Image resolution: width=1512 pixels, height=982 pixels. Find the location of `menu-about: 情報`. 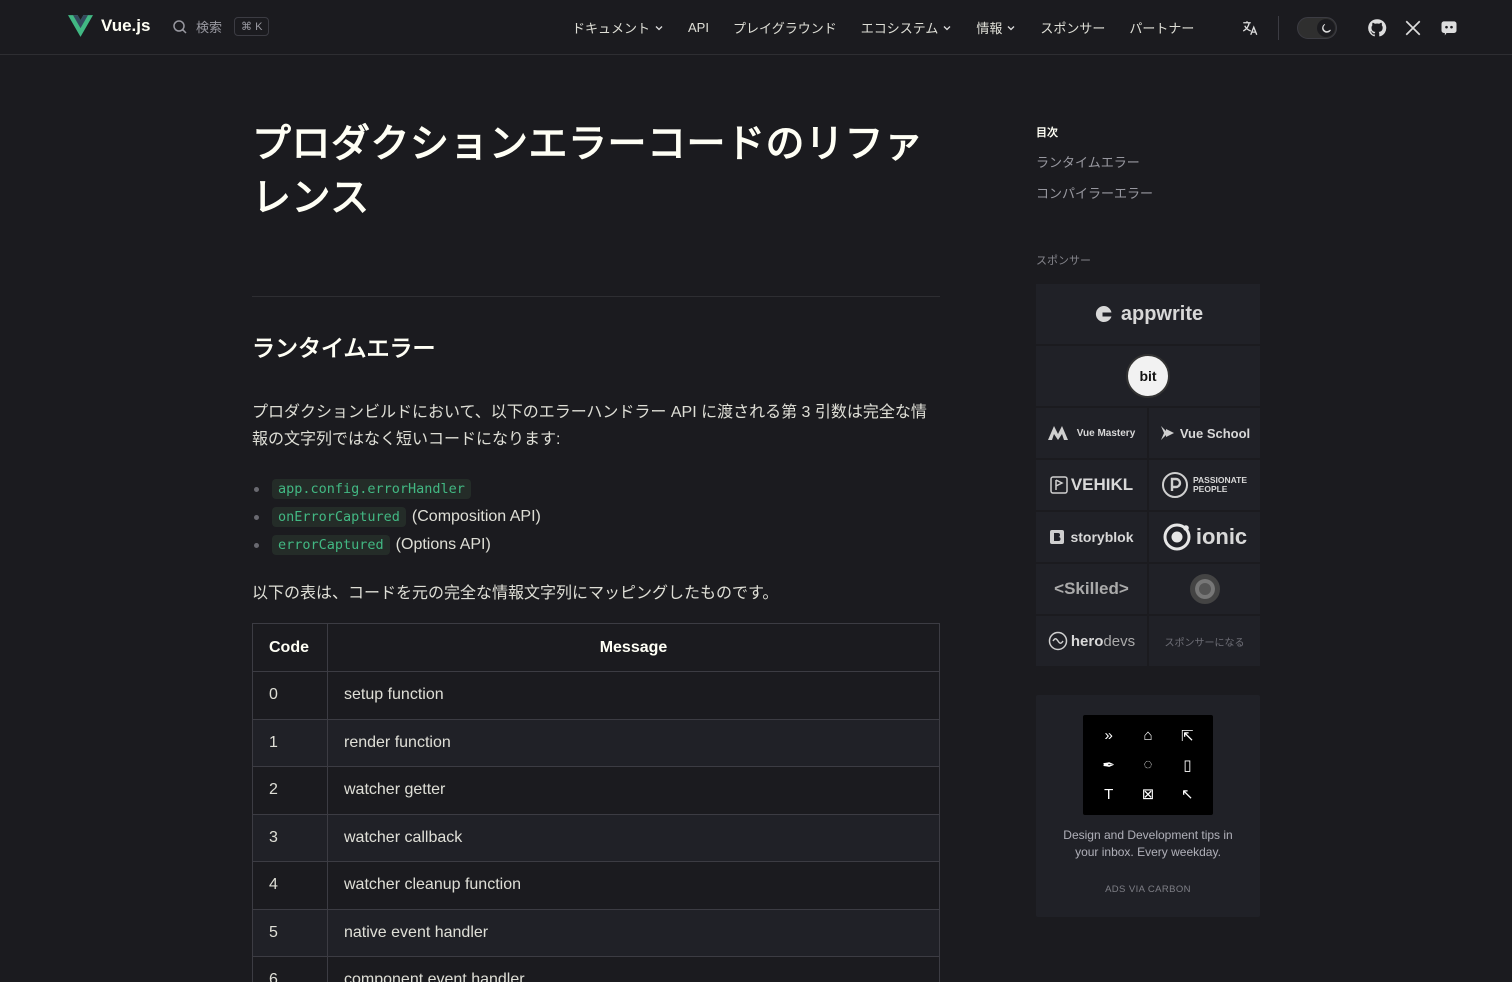

menu-about: 情報 is located at coordinates (996, 27).